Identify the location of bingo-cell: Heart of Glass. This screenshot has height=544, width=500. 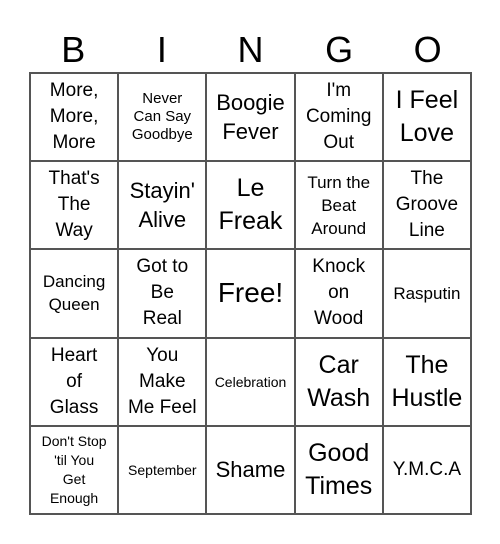
(74, 381).